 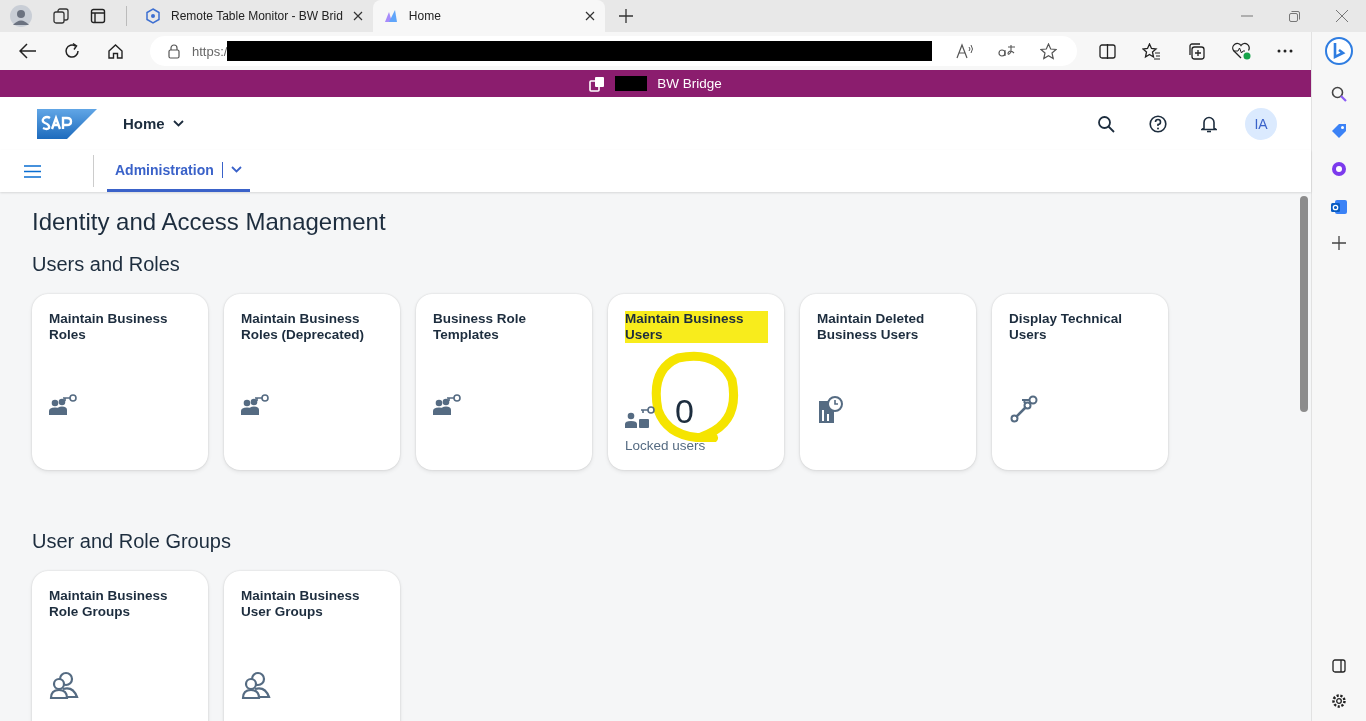 I want to click on app-tile: Maintain Business User Groups, so click(x=312, y=646).